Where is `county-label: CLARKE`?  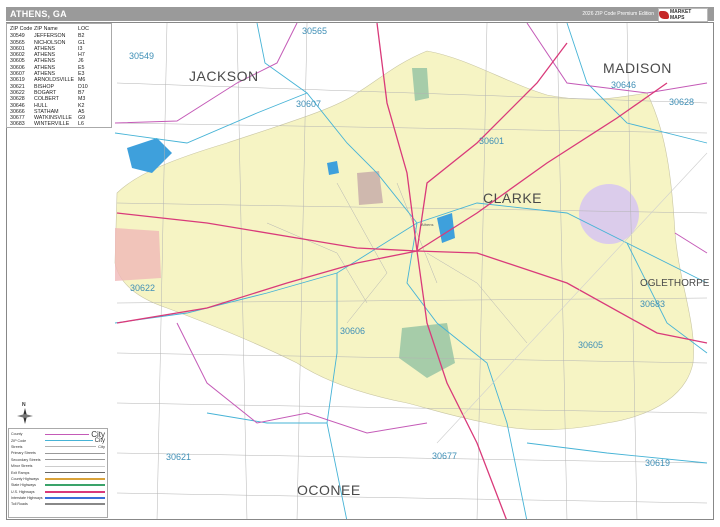
county-label: CLARKE is located at coordinates (513, 198).